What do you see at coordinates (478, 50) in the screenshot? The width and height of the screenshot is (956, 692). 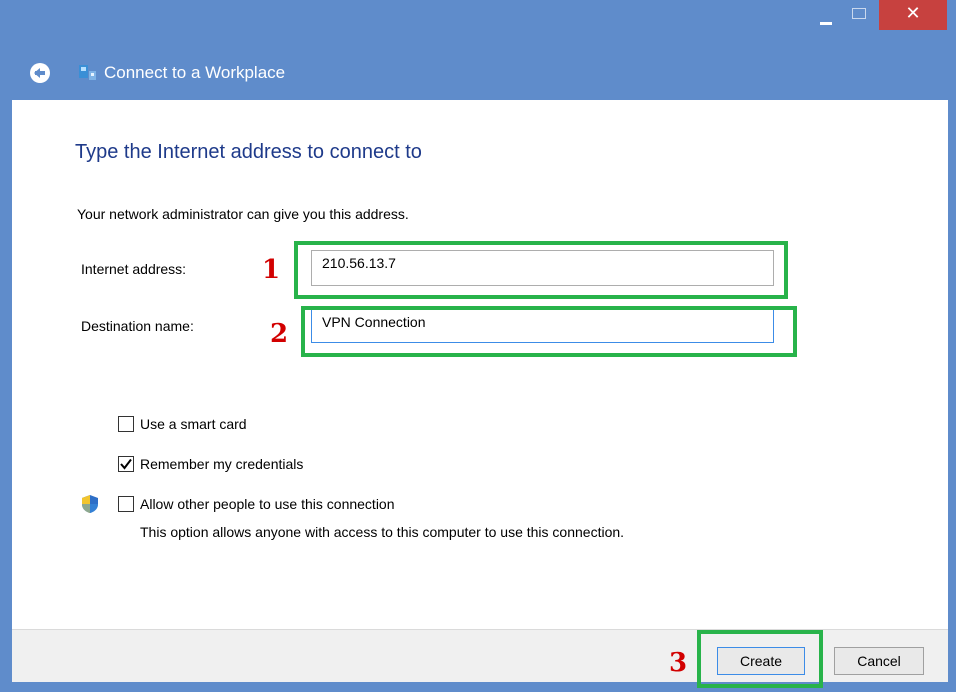 I see `title-bar: ✕ Connect to a Workplace` at bounding box center [478, 50].